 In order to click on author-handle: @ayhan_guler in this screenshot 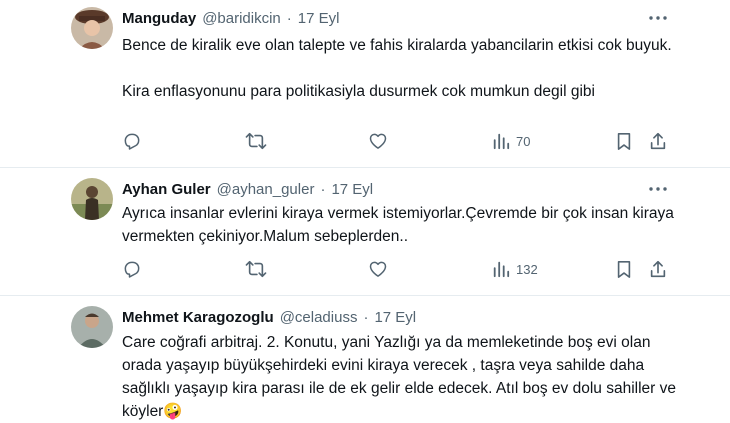, I will do `click(266, 189)`.